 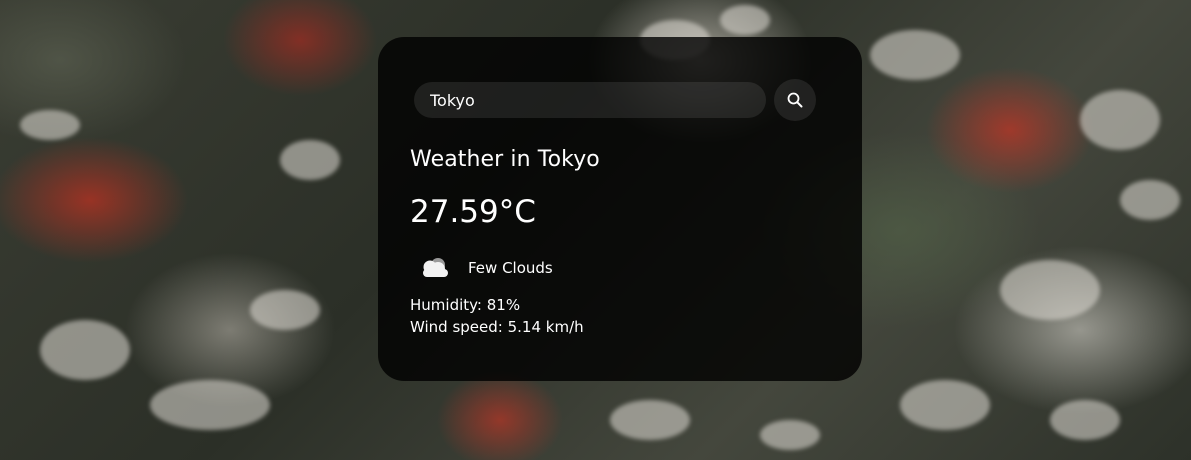 I want to click on search-icon, so click(x=795, y=100).